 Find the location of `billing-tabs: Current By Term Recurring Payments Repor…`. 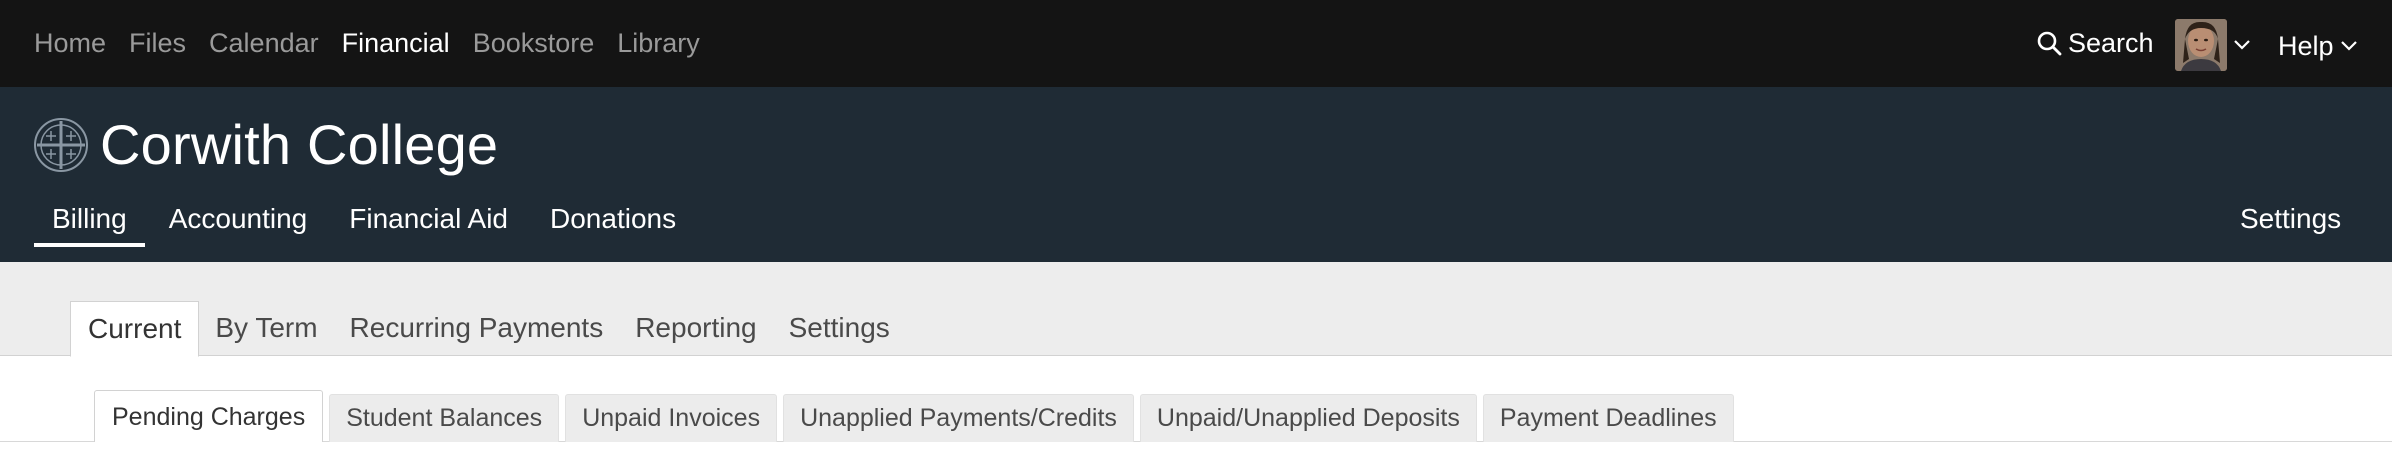

billing-tabs: Current By Term Recurring Payments Repor… is located at coordinates (488, 328).